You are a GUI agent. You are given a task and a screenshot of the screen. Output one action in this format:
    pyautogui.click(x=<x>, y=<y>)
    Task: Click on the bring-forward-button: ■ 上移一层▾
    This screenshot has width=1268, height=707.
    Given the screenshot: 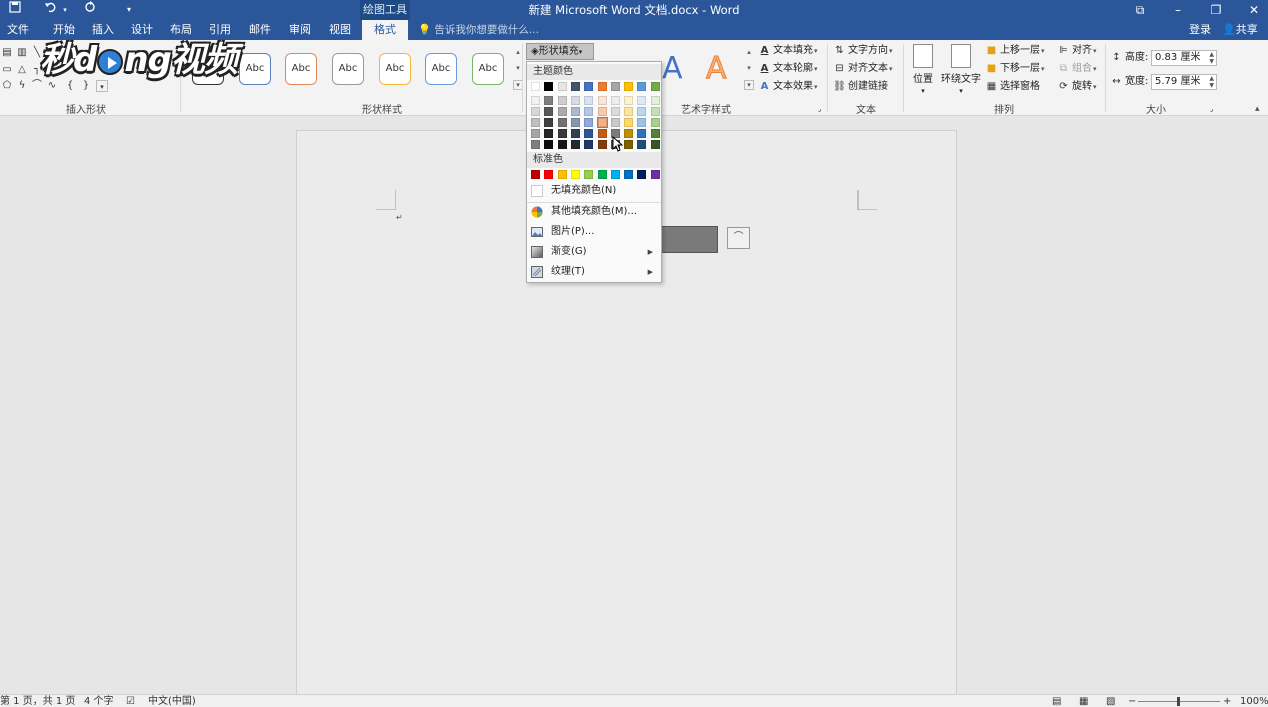 What is the action you would take?
    pyautogui.click(x=1015, y=51)
    